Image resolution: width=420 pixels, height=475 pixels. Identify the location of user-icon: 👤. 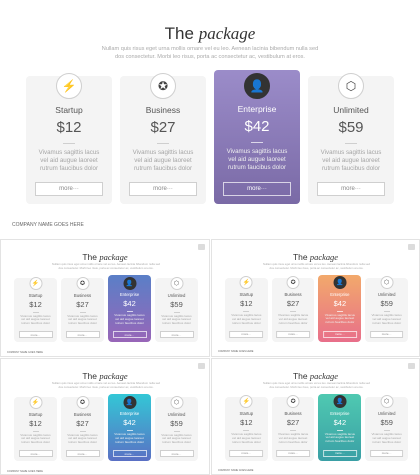
(340, 283).